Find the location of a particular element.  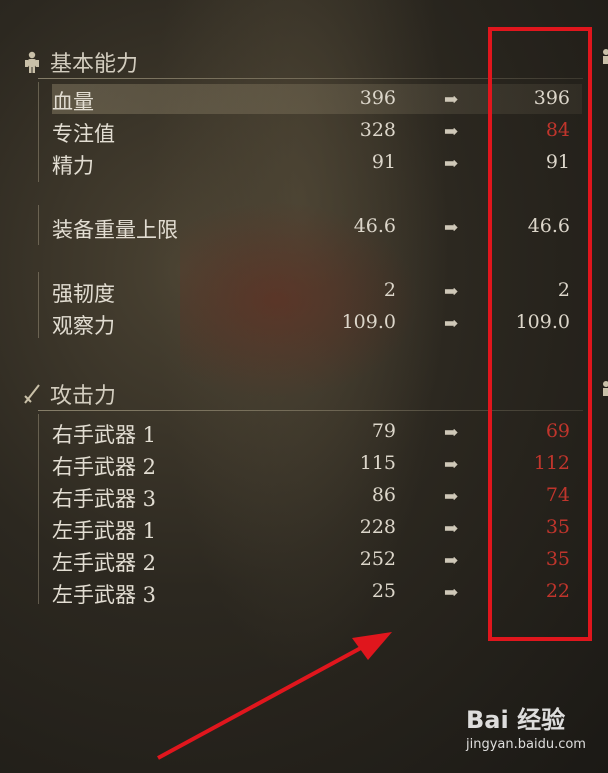

watermark-brand: Bai 经验 is located at coordinates (516, 720).